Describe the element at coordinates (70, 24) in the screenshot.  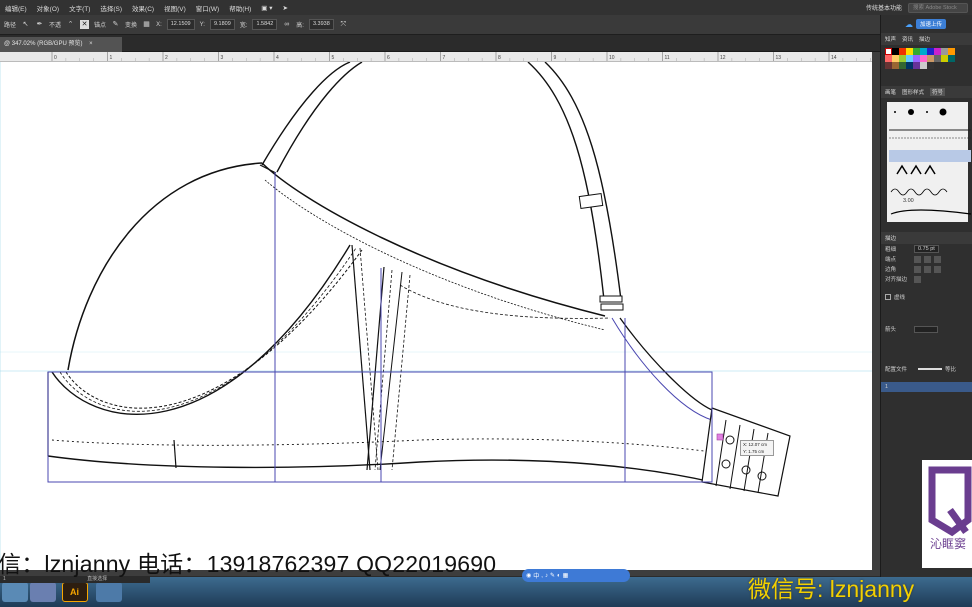
I see `convert-anchor-icon: ⌃` at that location.